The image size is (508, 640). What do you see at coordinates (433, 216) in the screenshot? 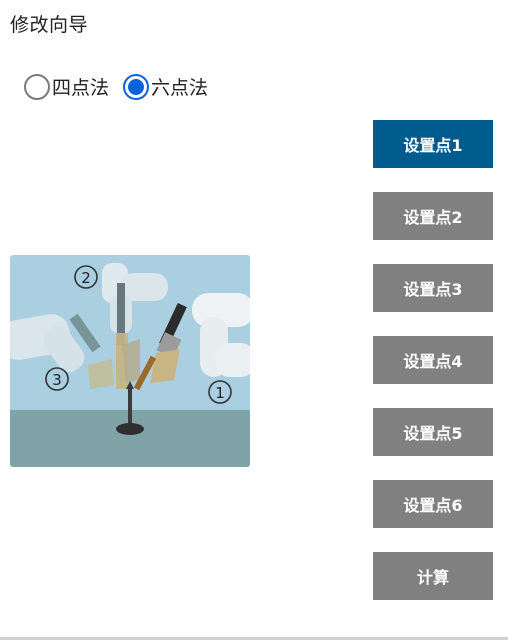
I see `set-point-2-button: 设置点2` at bounding box center [433, 216].